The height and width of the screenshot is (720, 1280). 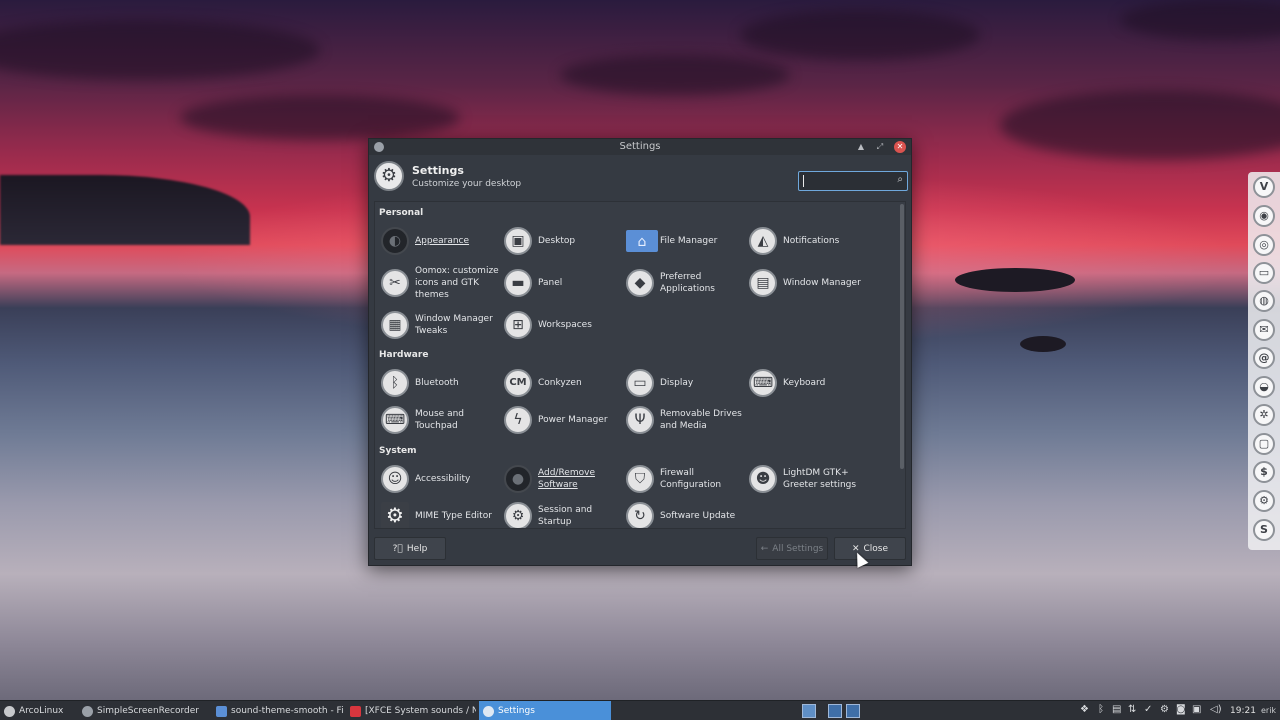 I want to click on window-titlebar: Settings ▲ ⤢ ✕, so click(x=640, y=147).